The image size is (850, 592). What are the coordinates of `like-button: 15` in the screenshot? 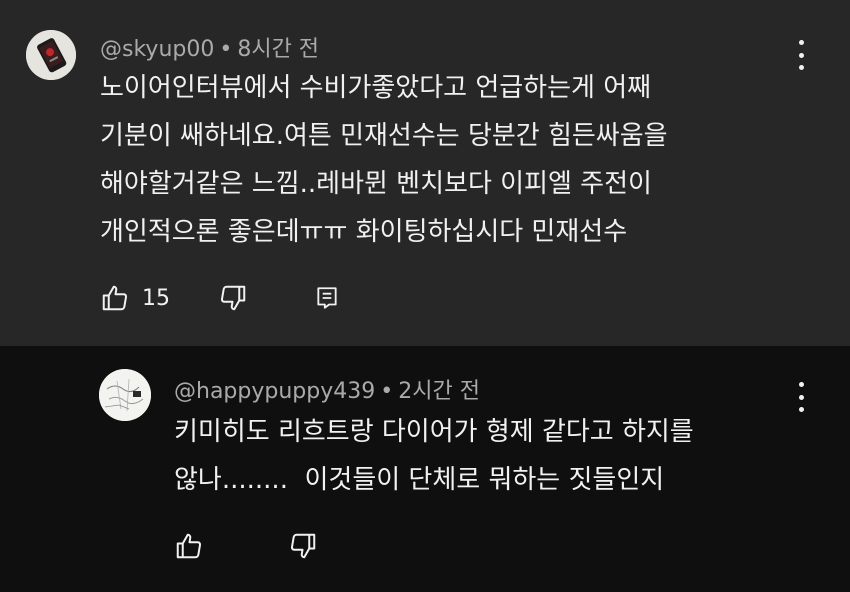 It's located at (135, 298).